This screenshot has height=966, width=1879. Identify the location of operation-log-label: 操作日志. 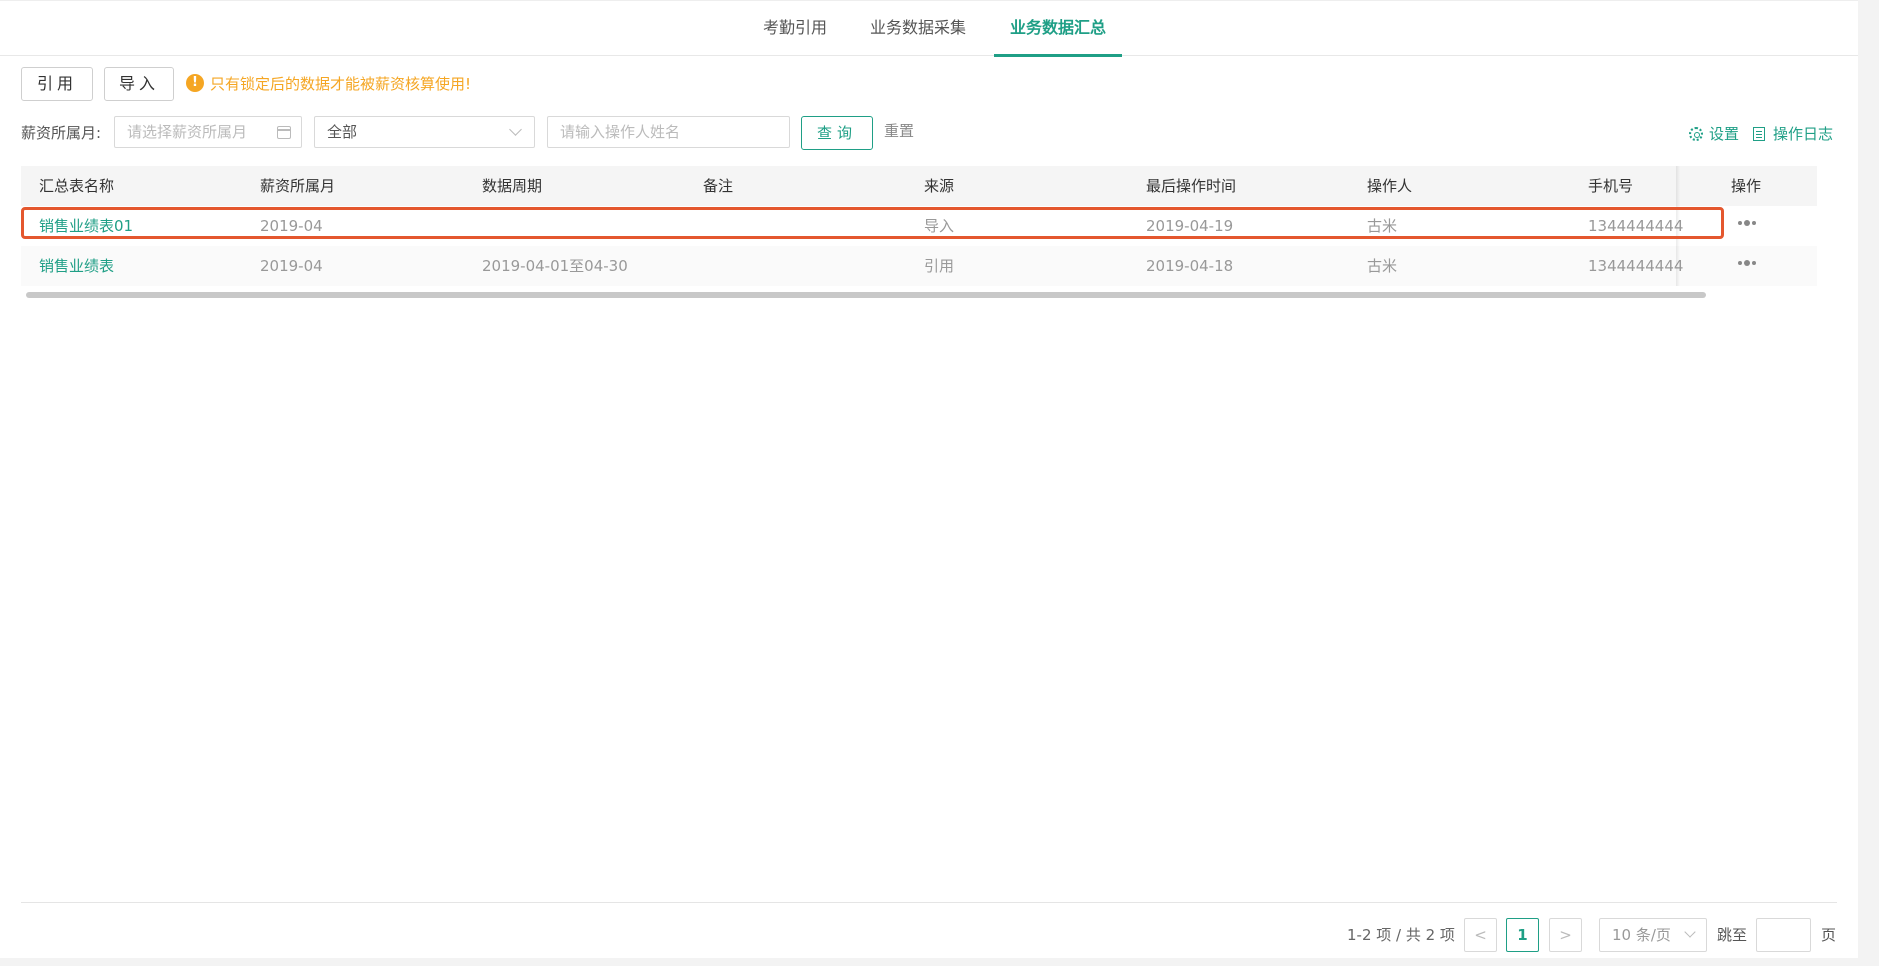
(1803, 134).